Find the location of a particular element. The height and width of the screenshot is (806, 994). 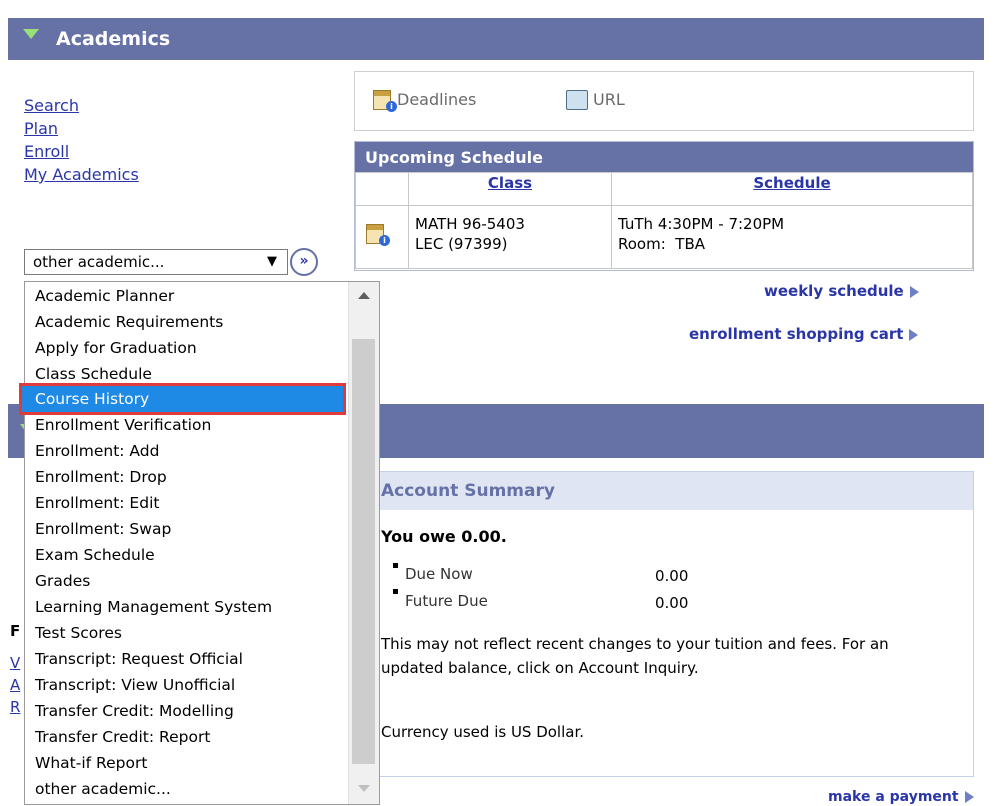

hidden-link-a: A is located at coordinates (15, 685).